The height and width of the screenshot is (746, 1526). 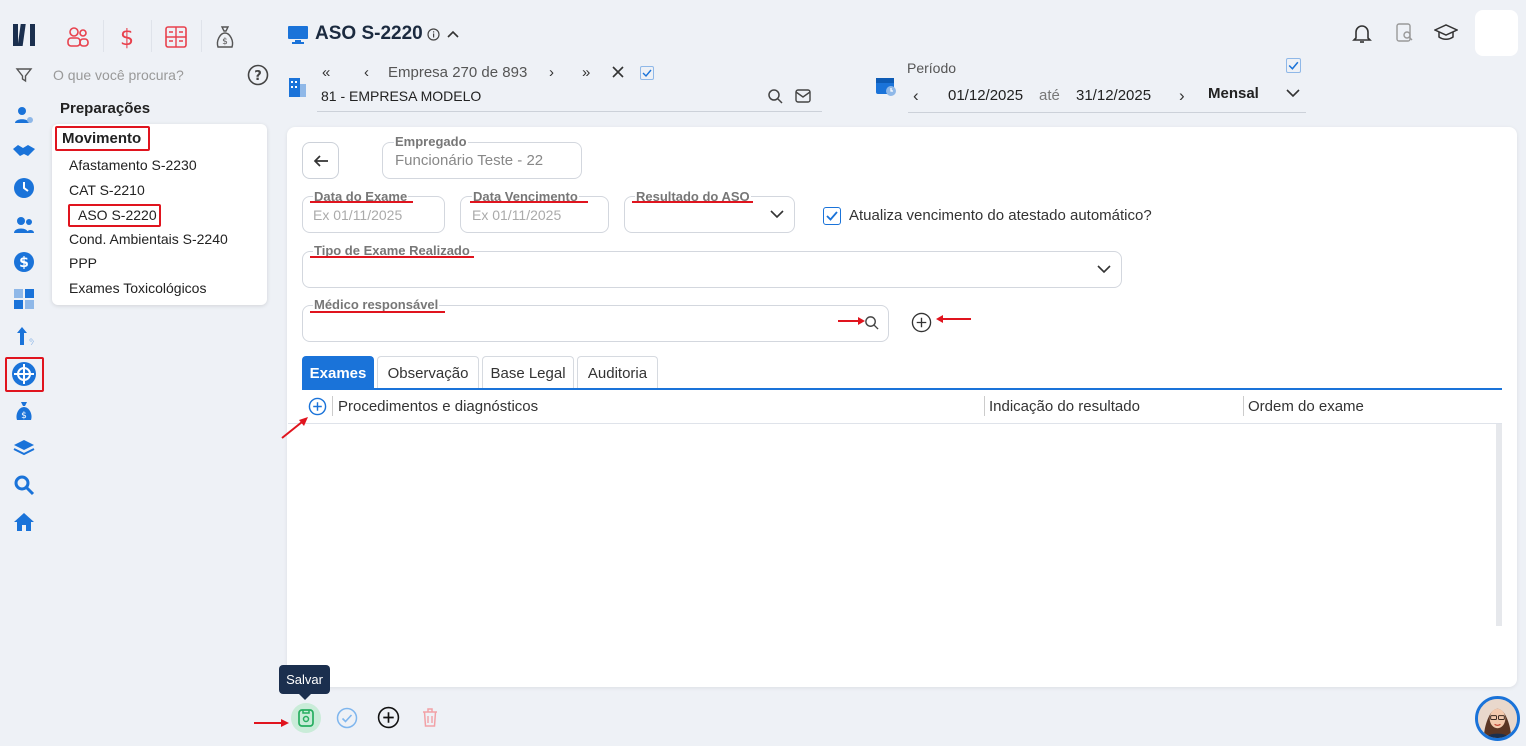 What do you see at coordinates (430, 717) in the screenshot?
I see `delete-button` at bounding box center [430, 717].